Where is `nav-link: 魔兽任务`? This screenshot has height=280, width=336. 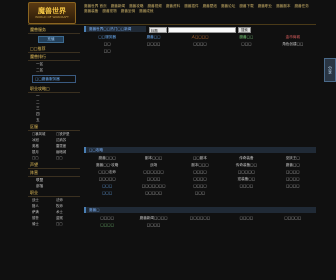
nav-link: 魔兽任务 is located at coordinates (301, 6).